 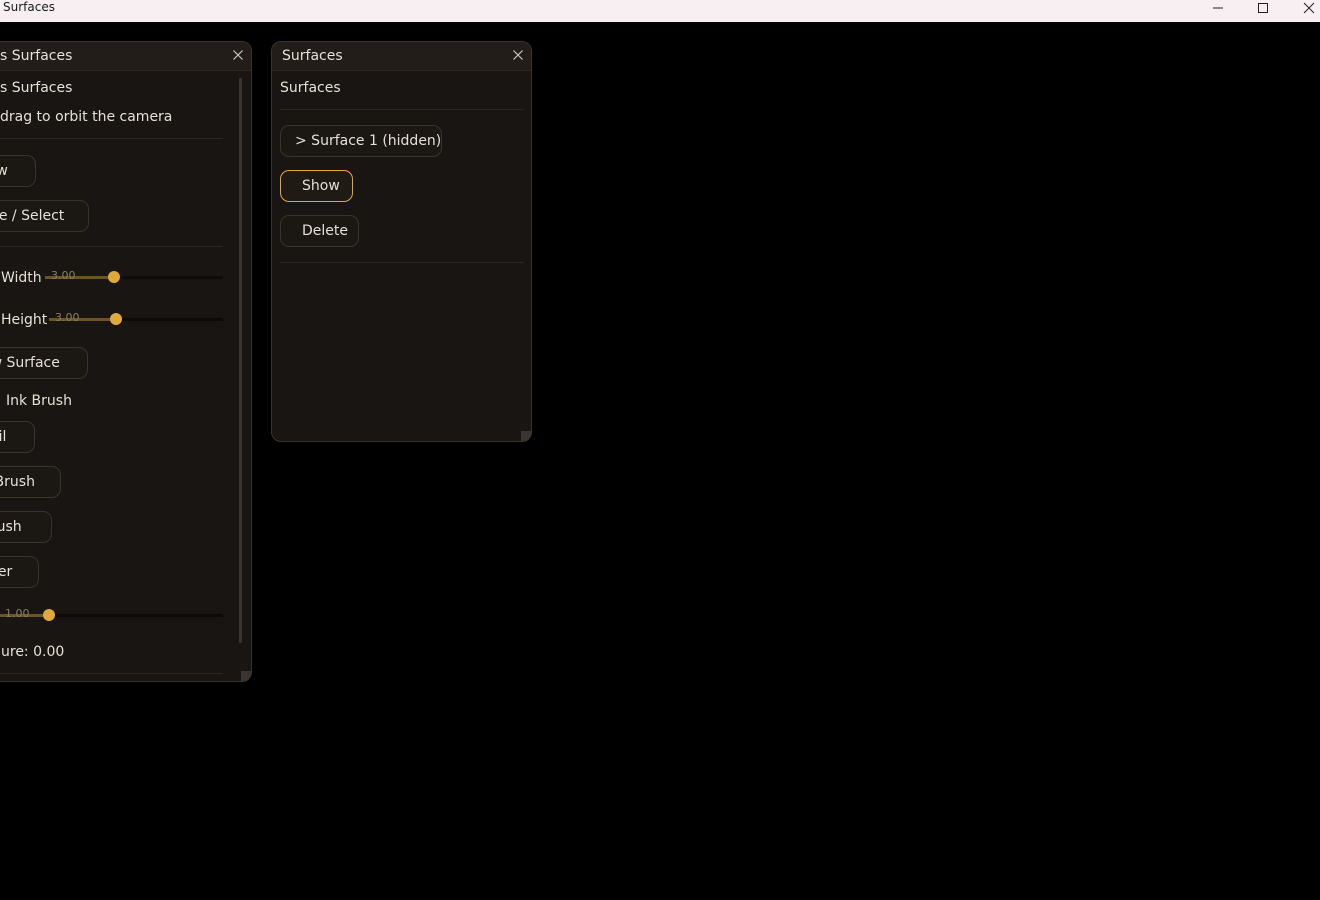 What do you see at coordinates (19, 572) in the screenshot?
I see `eraser-button: aser` at bounding box center [19, 572].